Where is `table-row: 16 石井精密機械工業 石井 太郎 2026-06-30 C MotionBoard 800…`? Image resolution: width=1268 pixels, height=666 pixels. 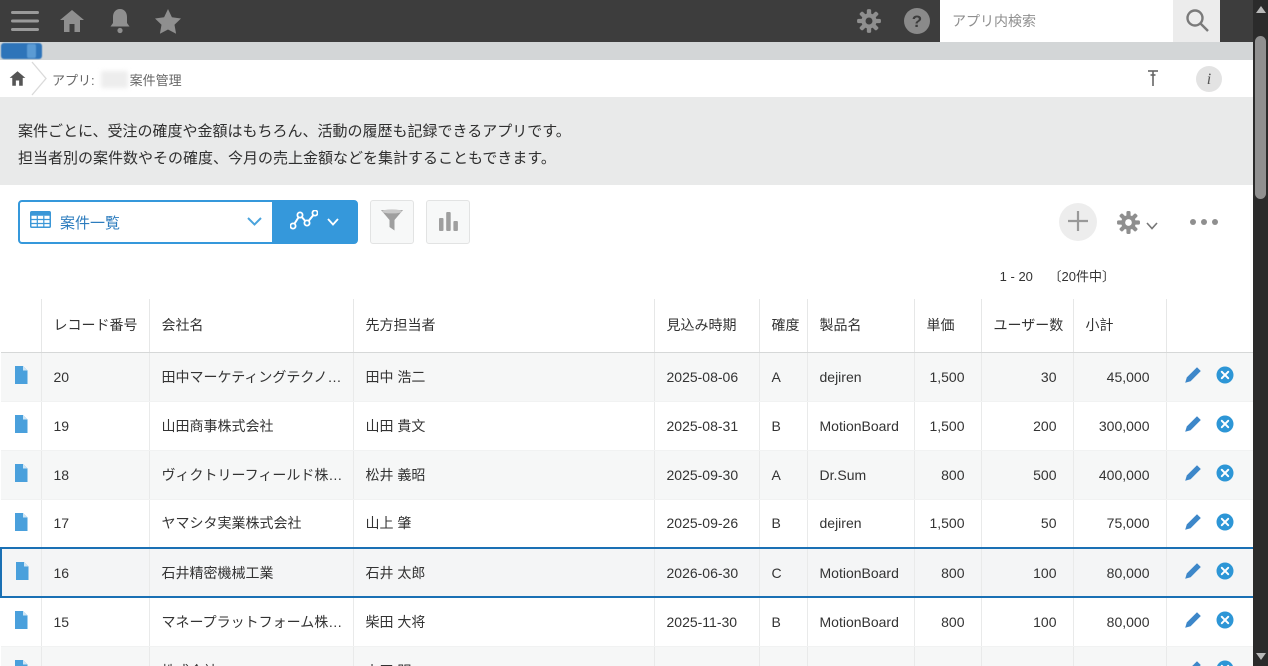
table-row: 16 石井精密機械工業 石井 太郎 2026-06-30 C MotionBoard 800… is located at coordinates (627, 572).